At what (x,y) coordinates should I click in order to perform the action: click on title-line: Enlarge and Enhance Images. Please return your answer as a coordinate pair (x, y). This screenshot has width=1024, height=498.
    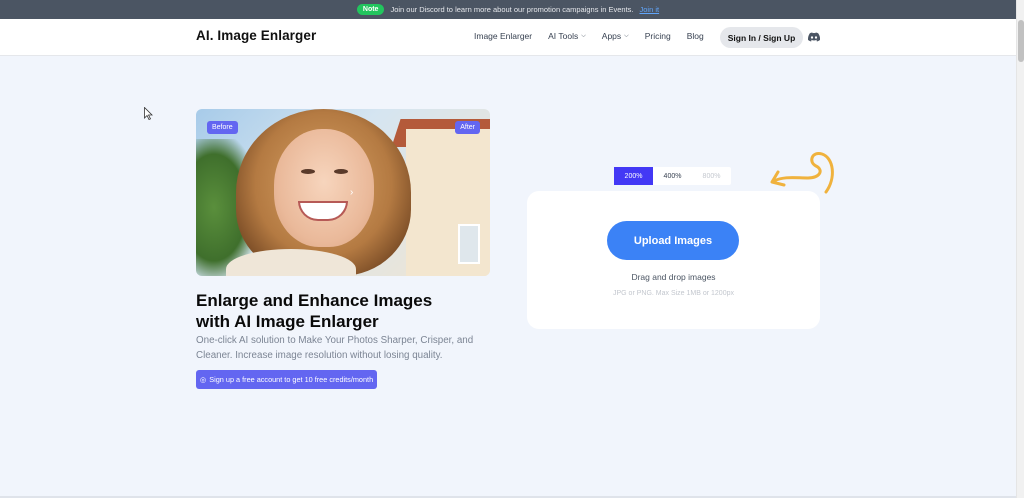
    Looking at the image, I should click on (314, 300).